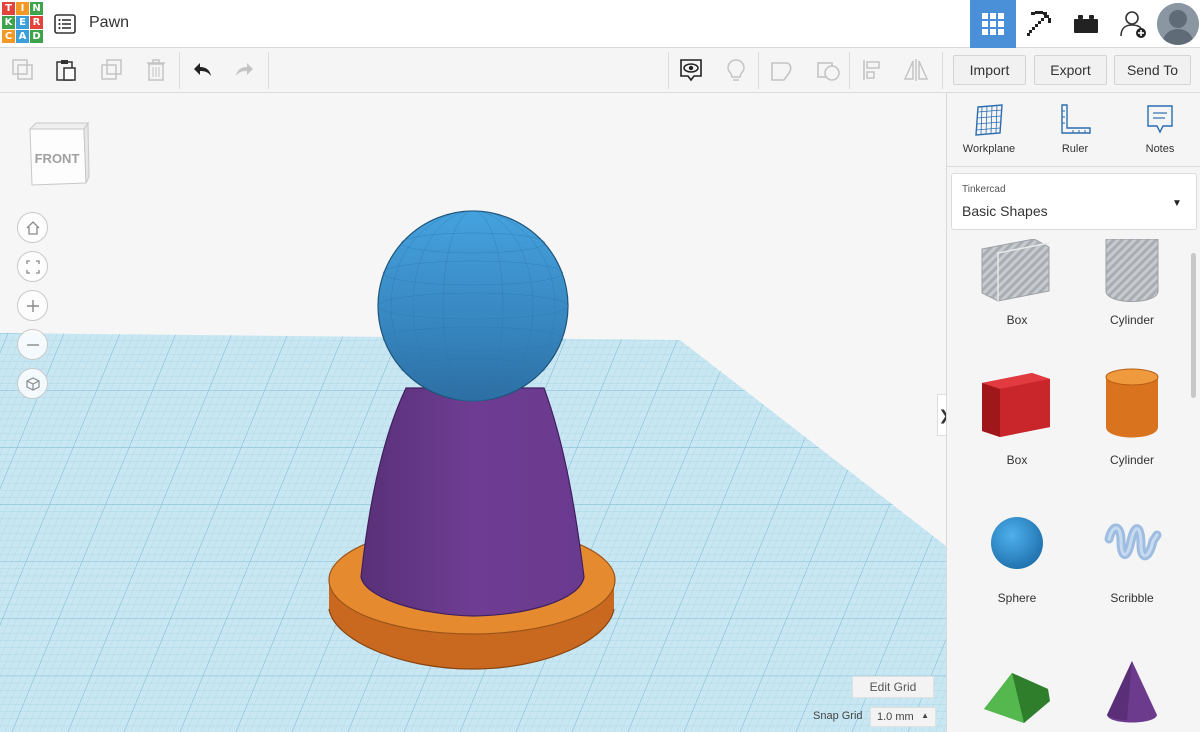 This screenshot has height=732, width=1200. What do you see at coordinates (1177, 203) in the screenshot?
I see `caret-down-icon: ▼` at bounding box center [1177, 203].